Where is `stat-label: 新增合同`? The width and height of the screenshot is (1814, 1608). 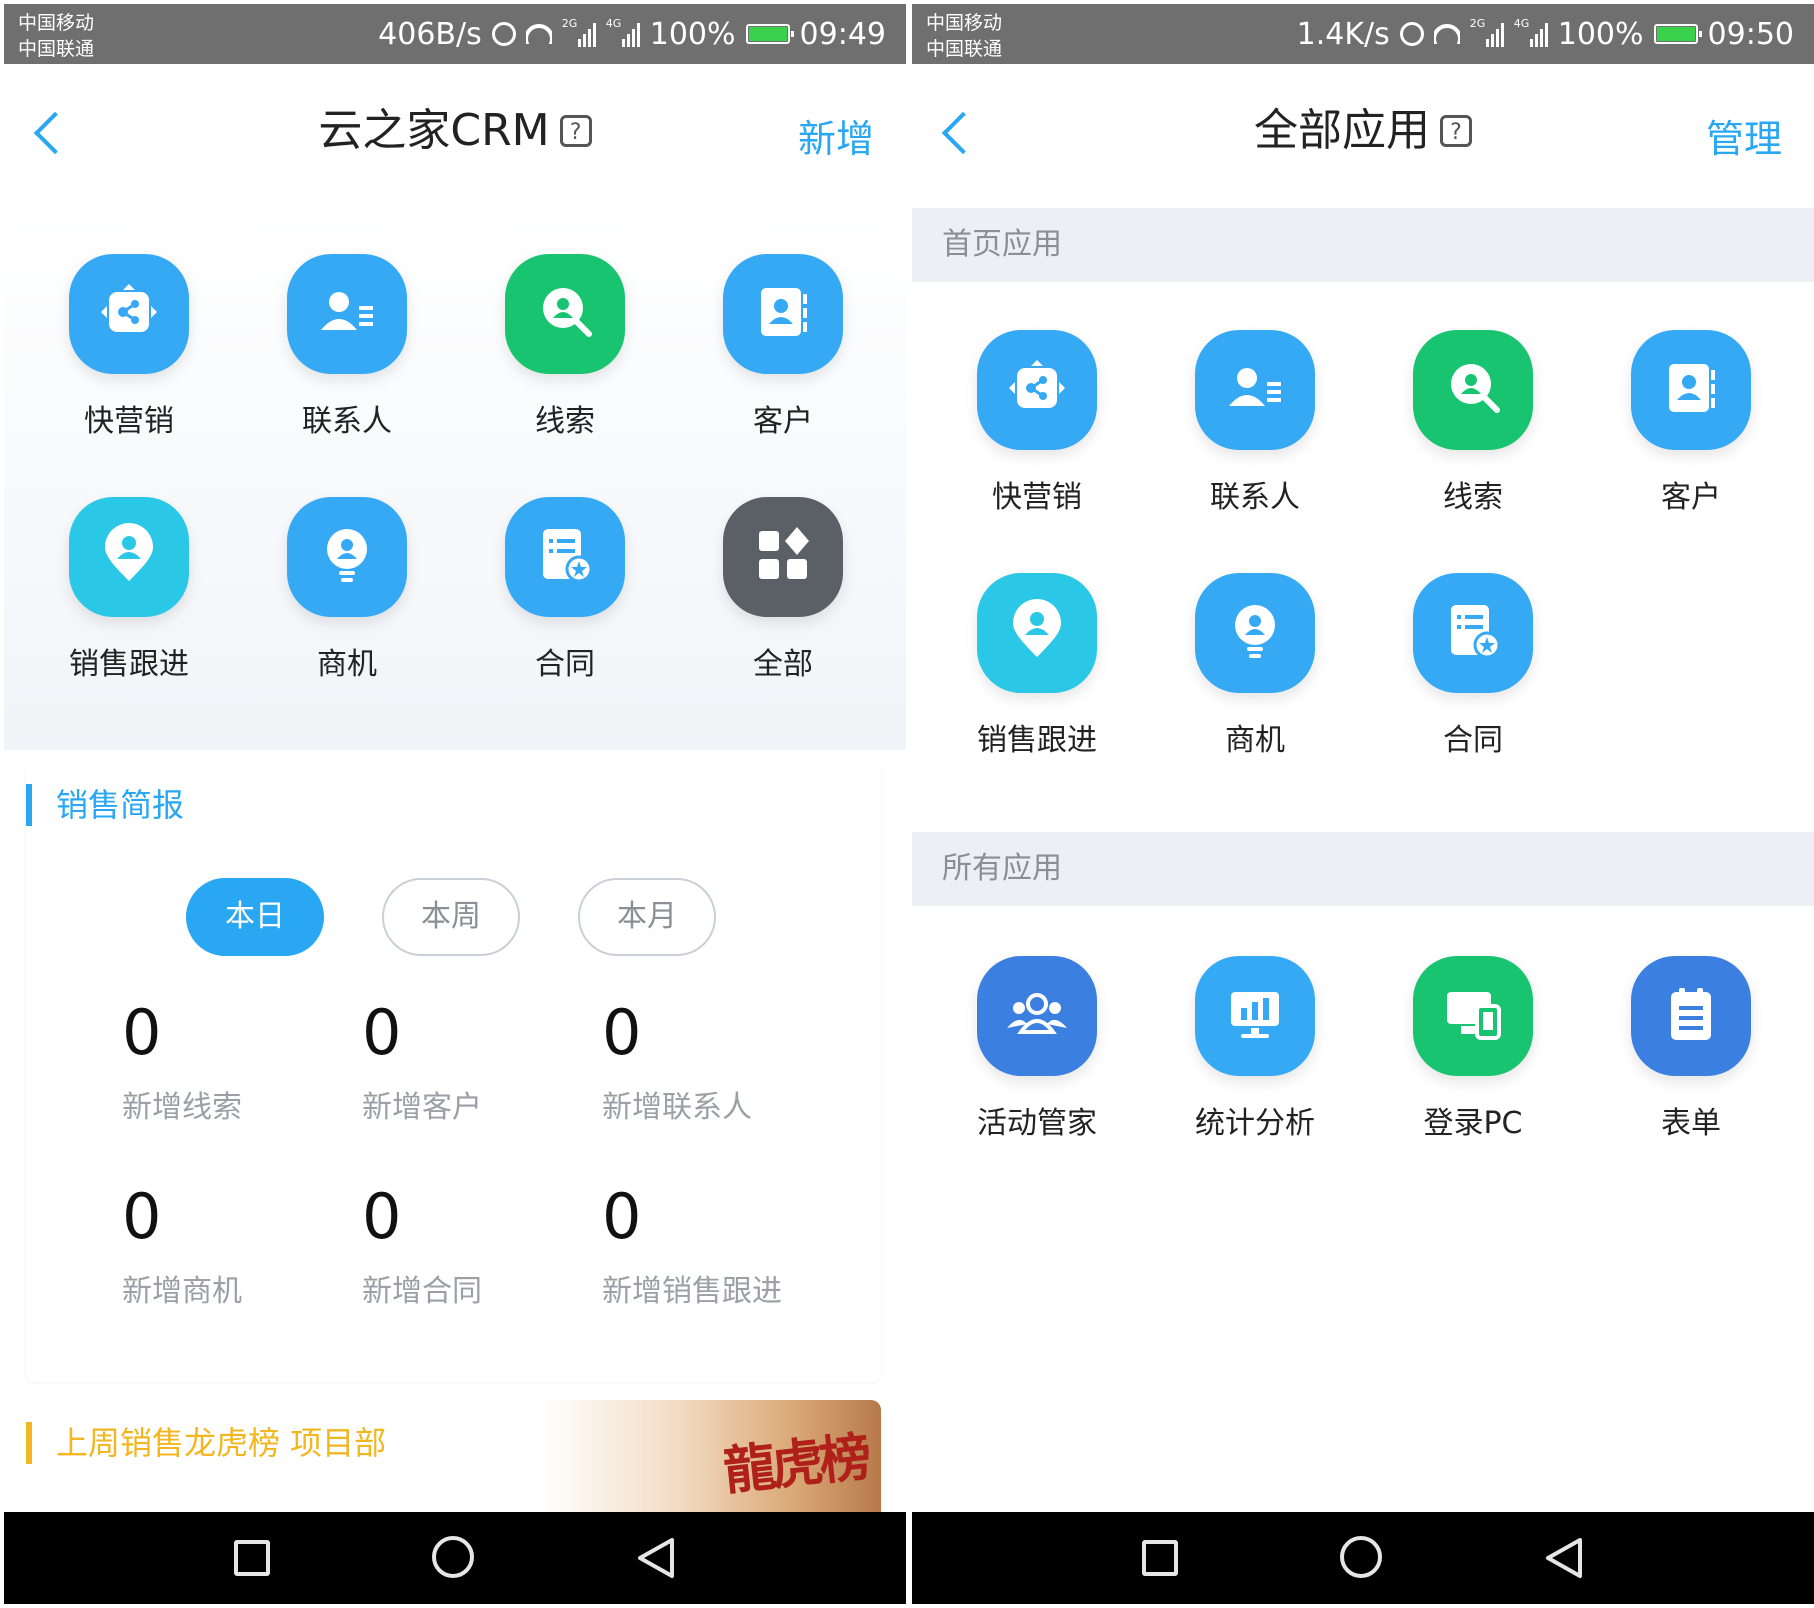 stat-label: 新增合同 is located at coordinates (422, 1291).